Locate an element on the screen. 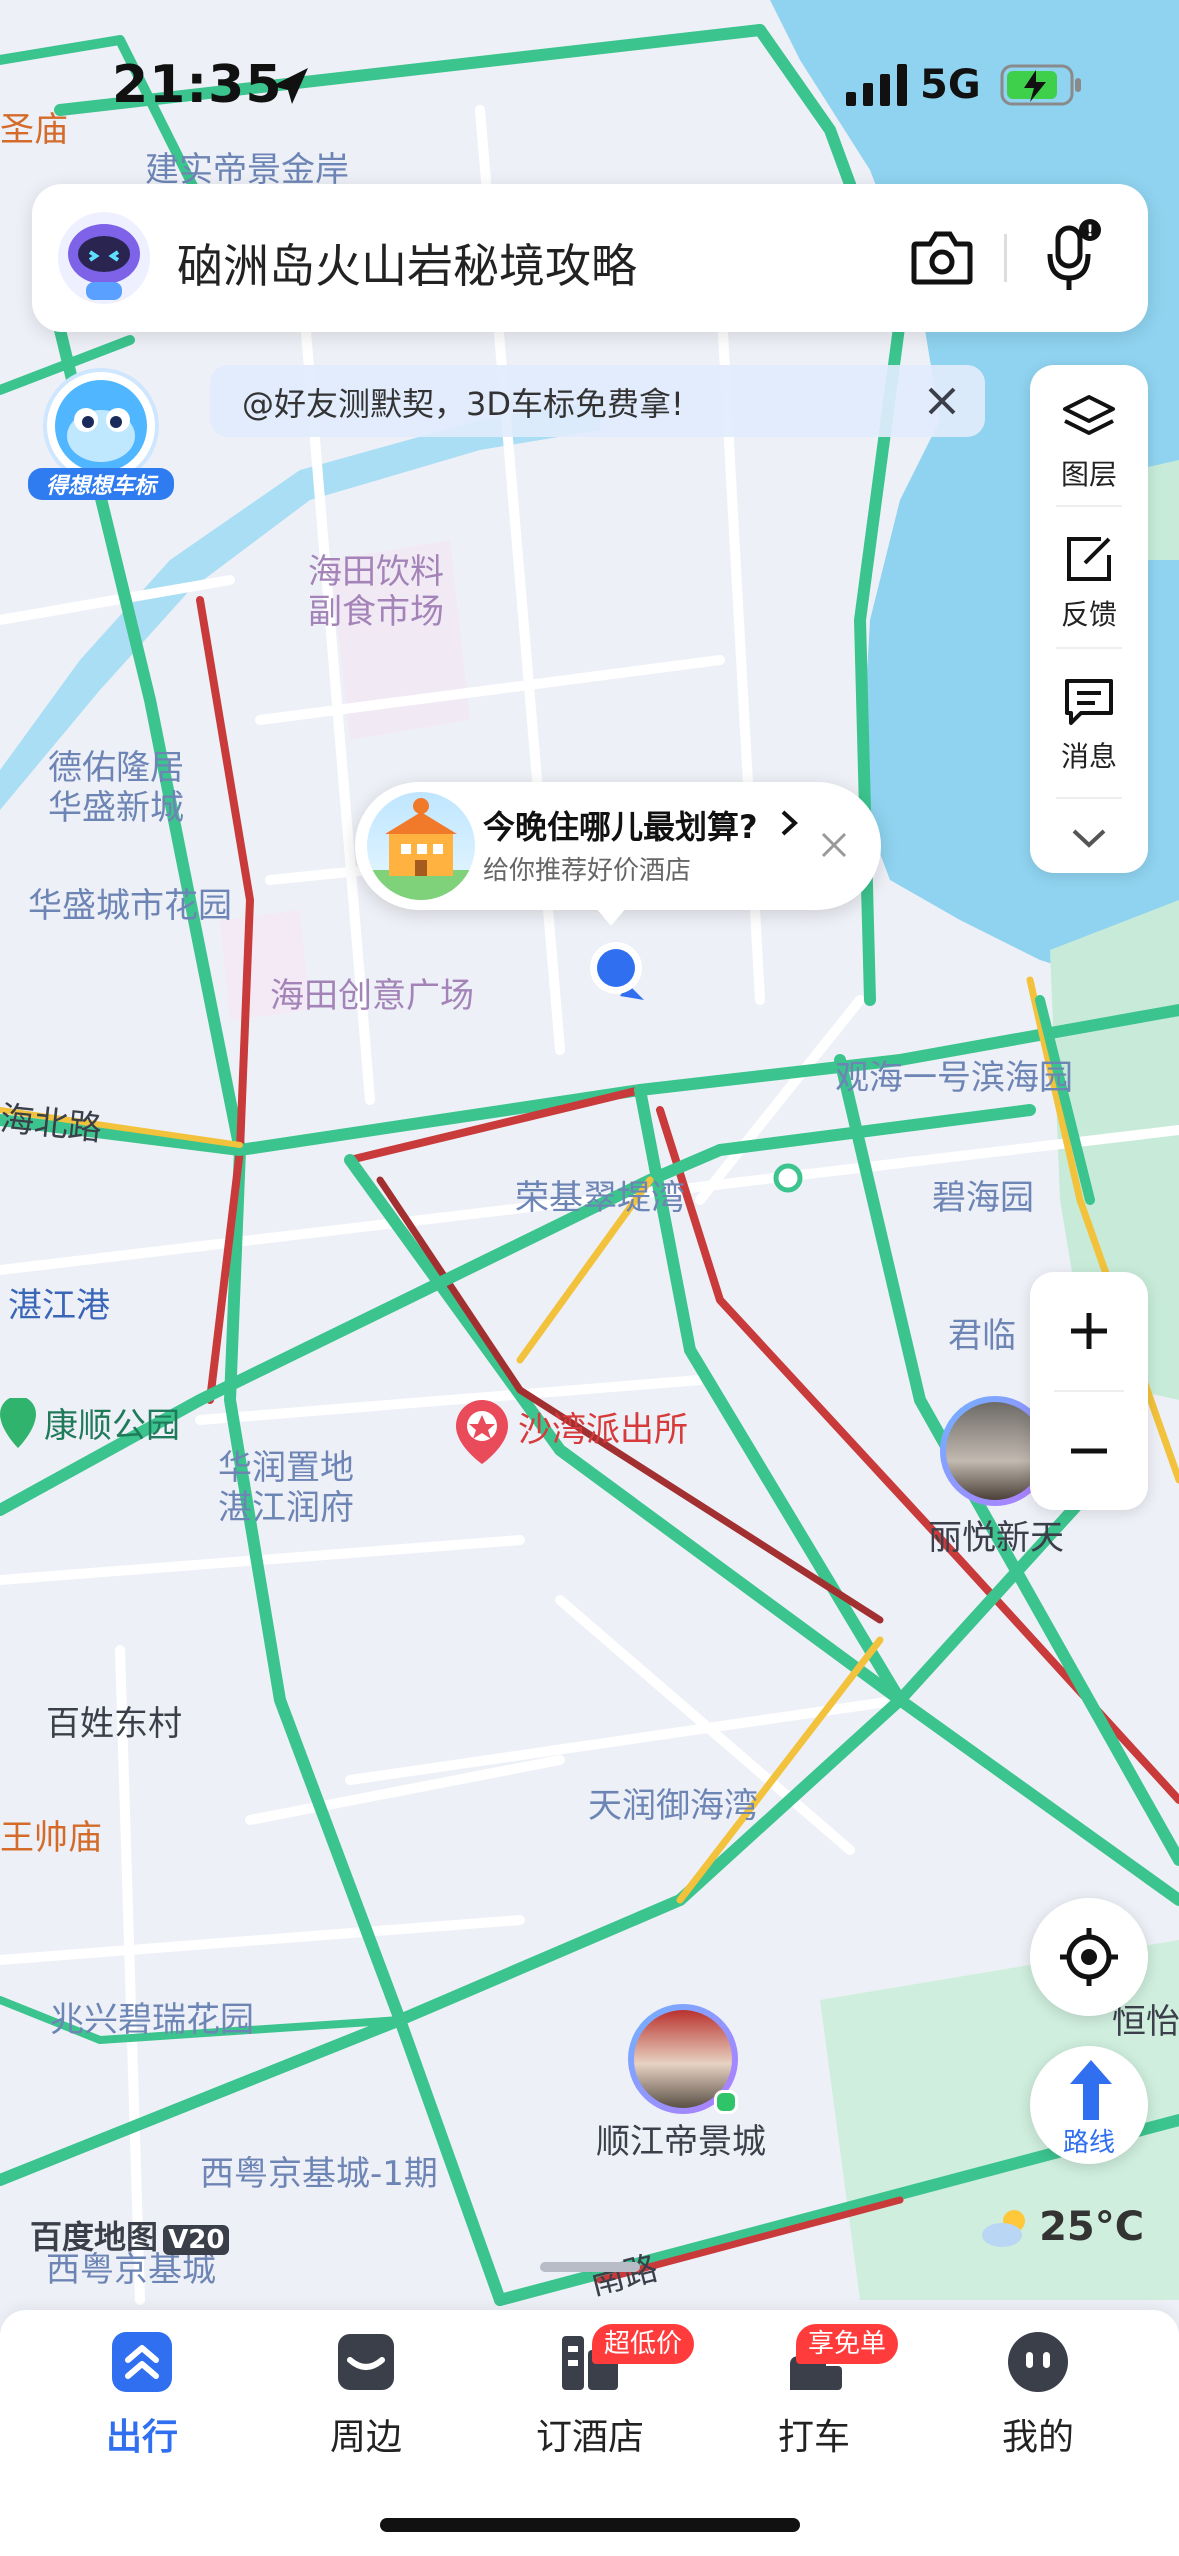 The height and width of the screenshot is (2556, 1179). search-bar: 硇洲岛火山岩秘境攻略 ! is located at coordinates (590, 258).